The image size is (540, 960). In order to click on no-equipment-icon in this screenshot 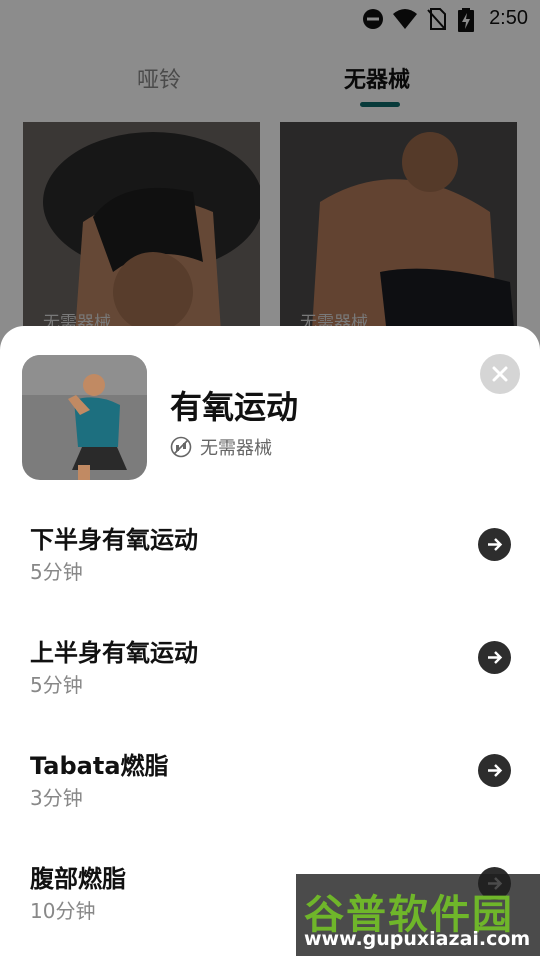, I will do `click(181, 447)`.